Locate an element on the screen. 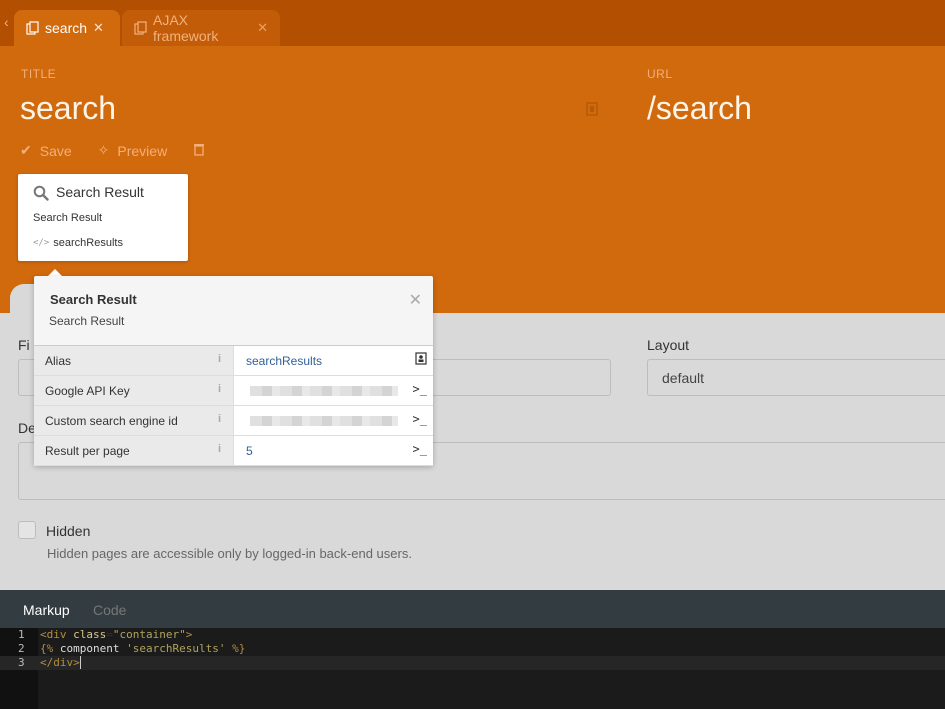 The height and width of the screenshot is (709, 945). line-number: 1 is located at coordinates (21, 634).